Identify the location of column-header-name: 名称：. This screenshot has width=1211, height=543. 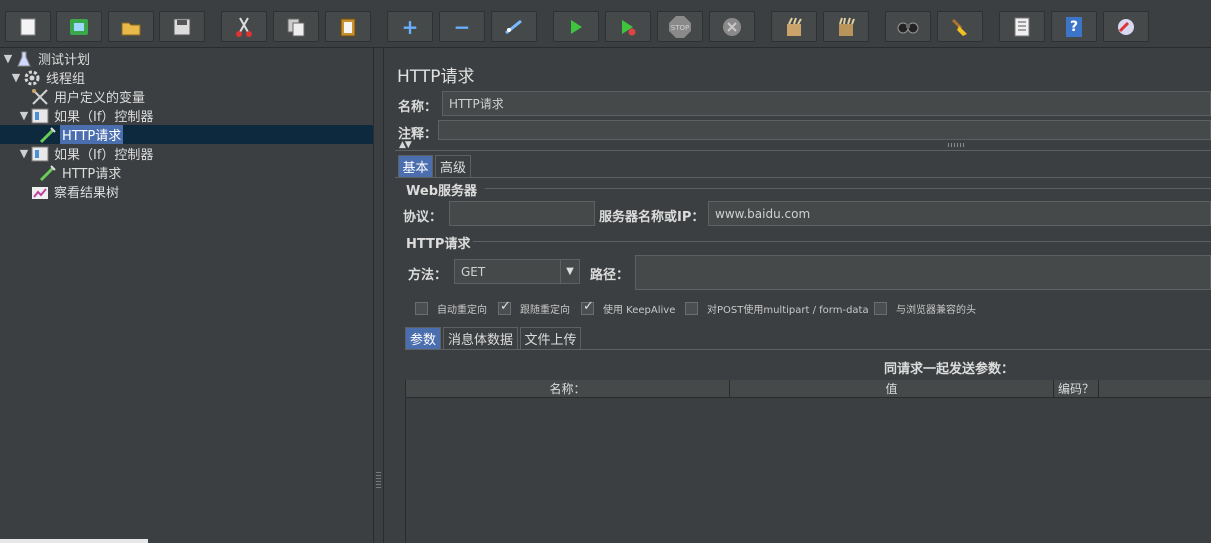
(568, 389).